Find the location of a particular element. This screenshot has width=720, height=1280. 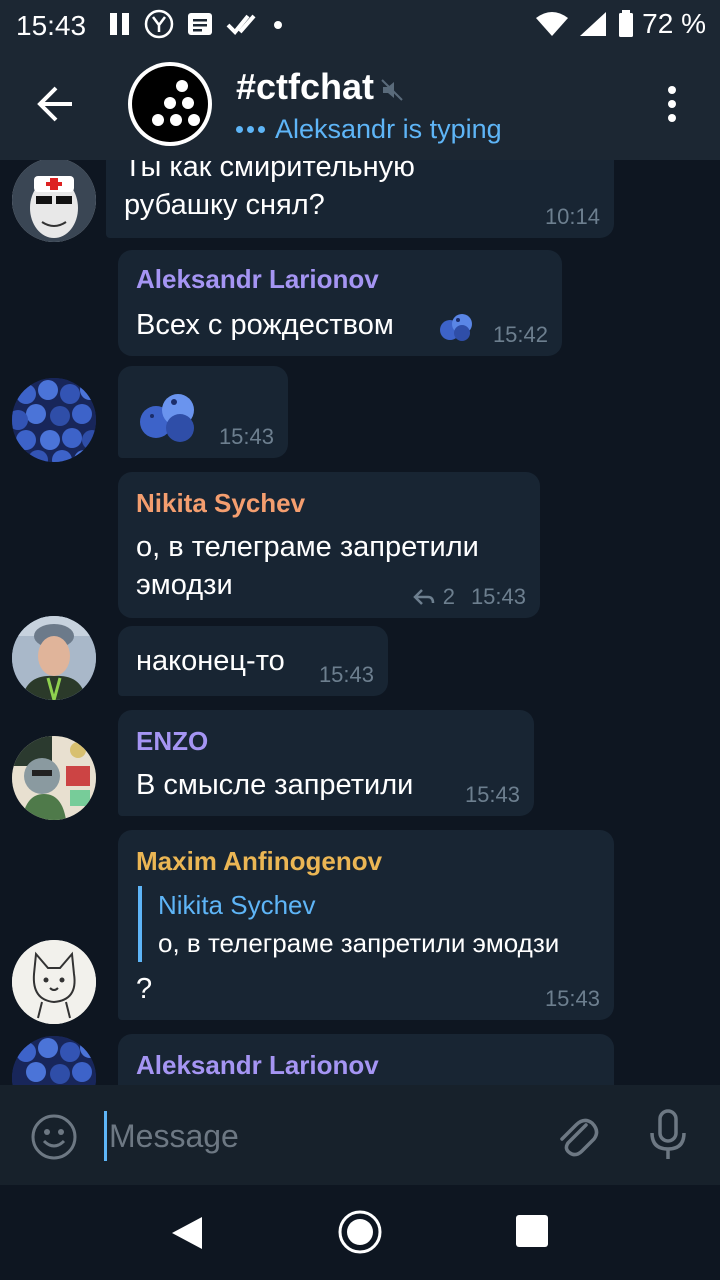

muted-icon is located at coordinates (392, 90).